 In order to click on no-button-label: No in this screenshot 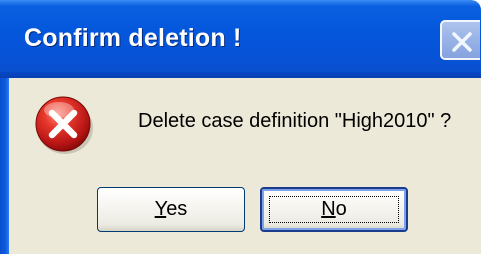, I will do `click(334, 209)`.